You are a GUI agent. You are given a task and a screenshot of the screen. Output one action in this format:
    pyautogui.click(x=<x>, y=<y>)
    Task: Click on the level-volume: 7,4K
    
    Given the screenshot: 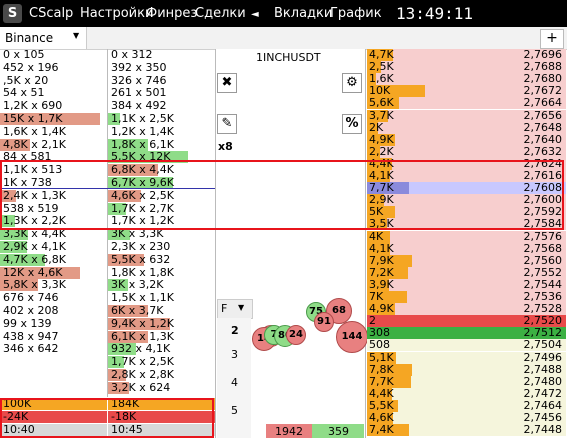 What is the action you would take?
    pyautogui.click(x=381, y=430)
    